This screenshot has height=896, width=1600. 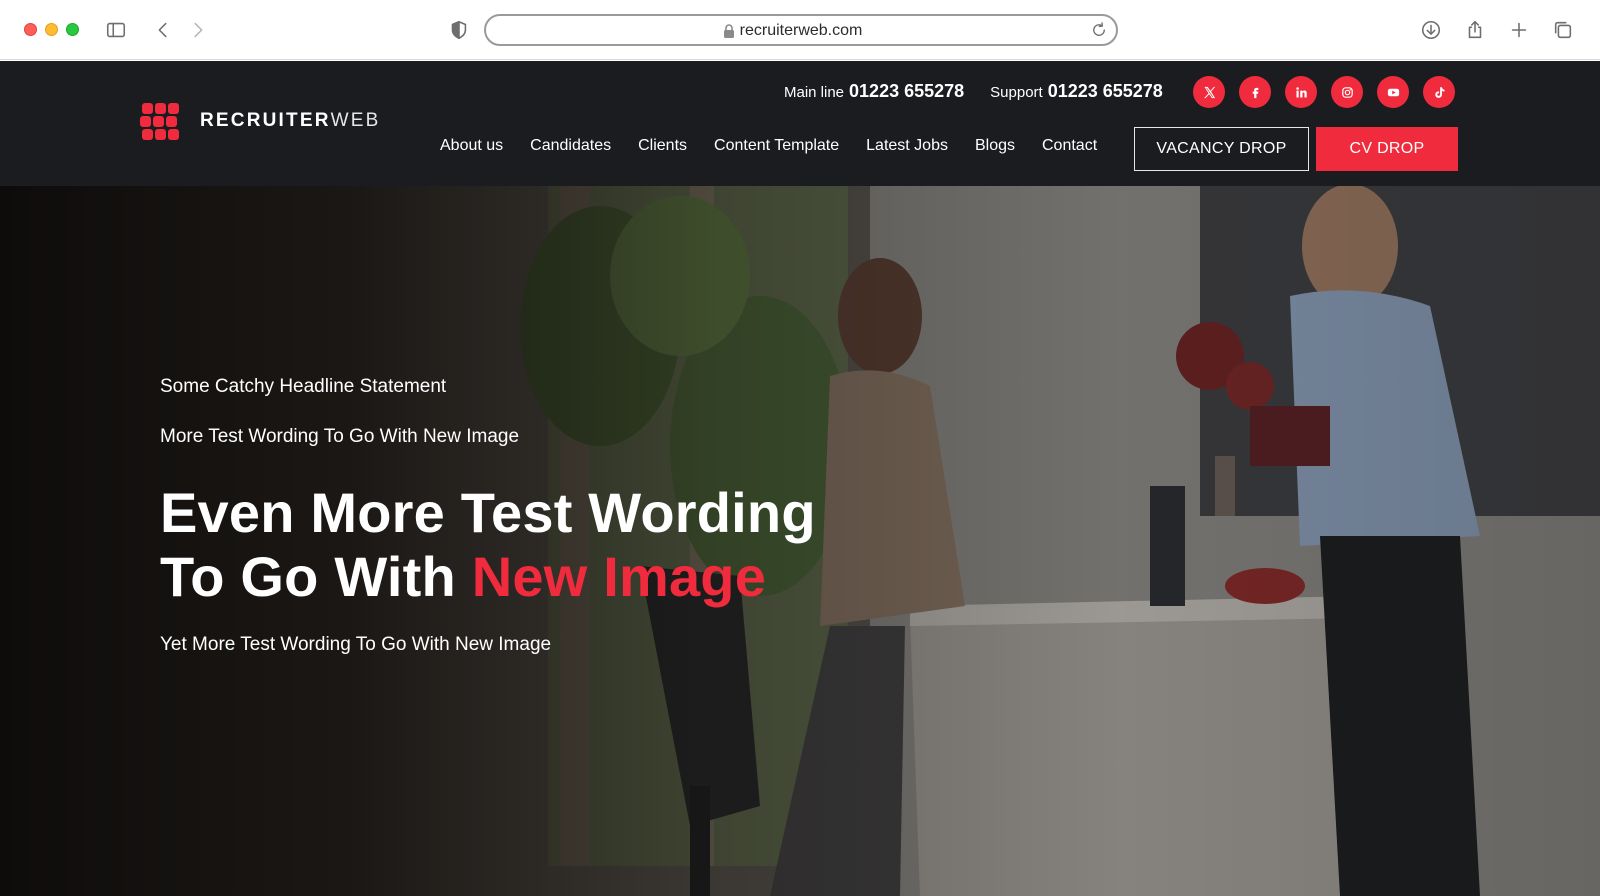 I want to click on social-links, so click(x=1324, y=92).